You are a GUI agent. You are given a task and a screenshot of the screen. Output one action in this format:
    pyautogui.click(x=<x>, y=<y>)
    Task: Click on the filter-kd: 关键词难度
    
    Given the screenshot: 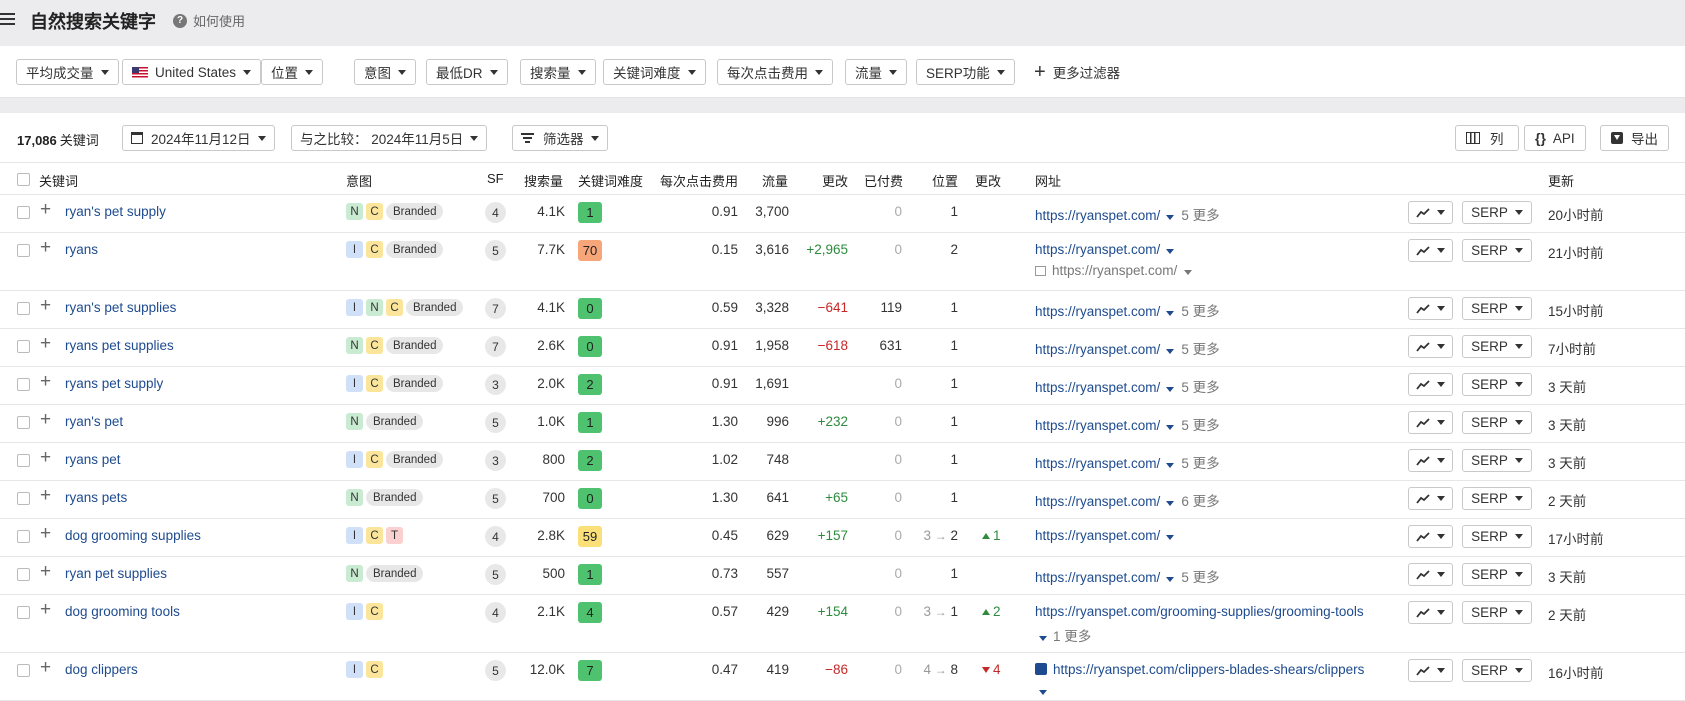 What is the action you would take?
    pyautogui.click(x=654, y=72)
    